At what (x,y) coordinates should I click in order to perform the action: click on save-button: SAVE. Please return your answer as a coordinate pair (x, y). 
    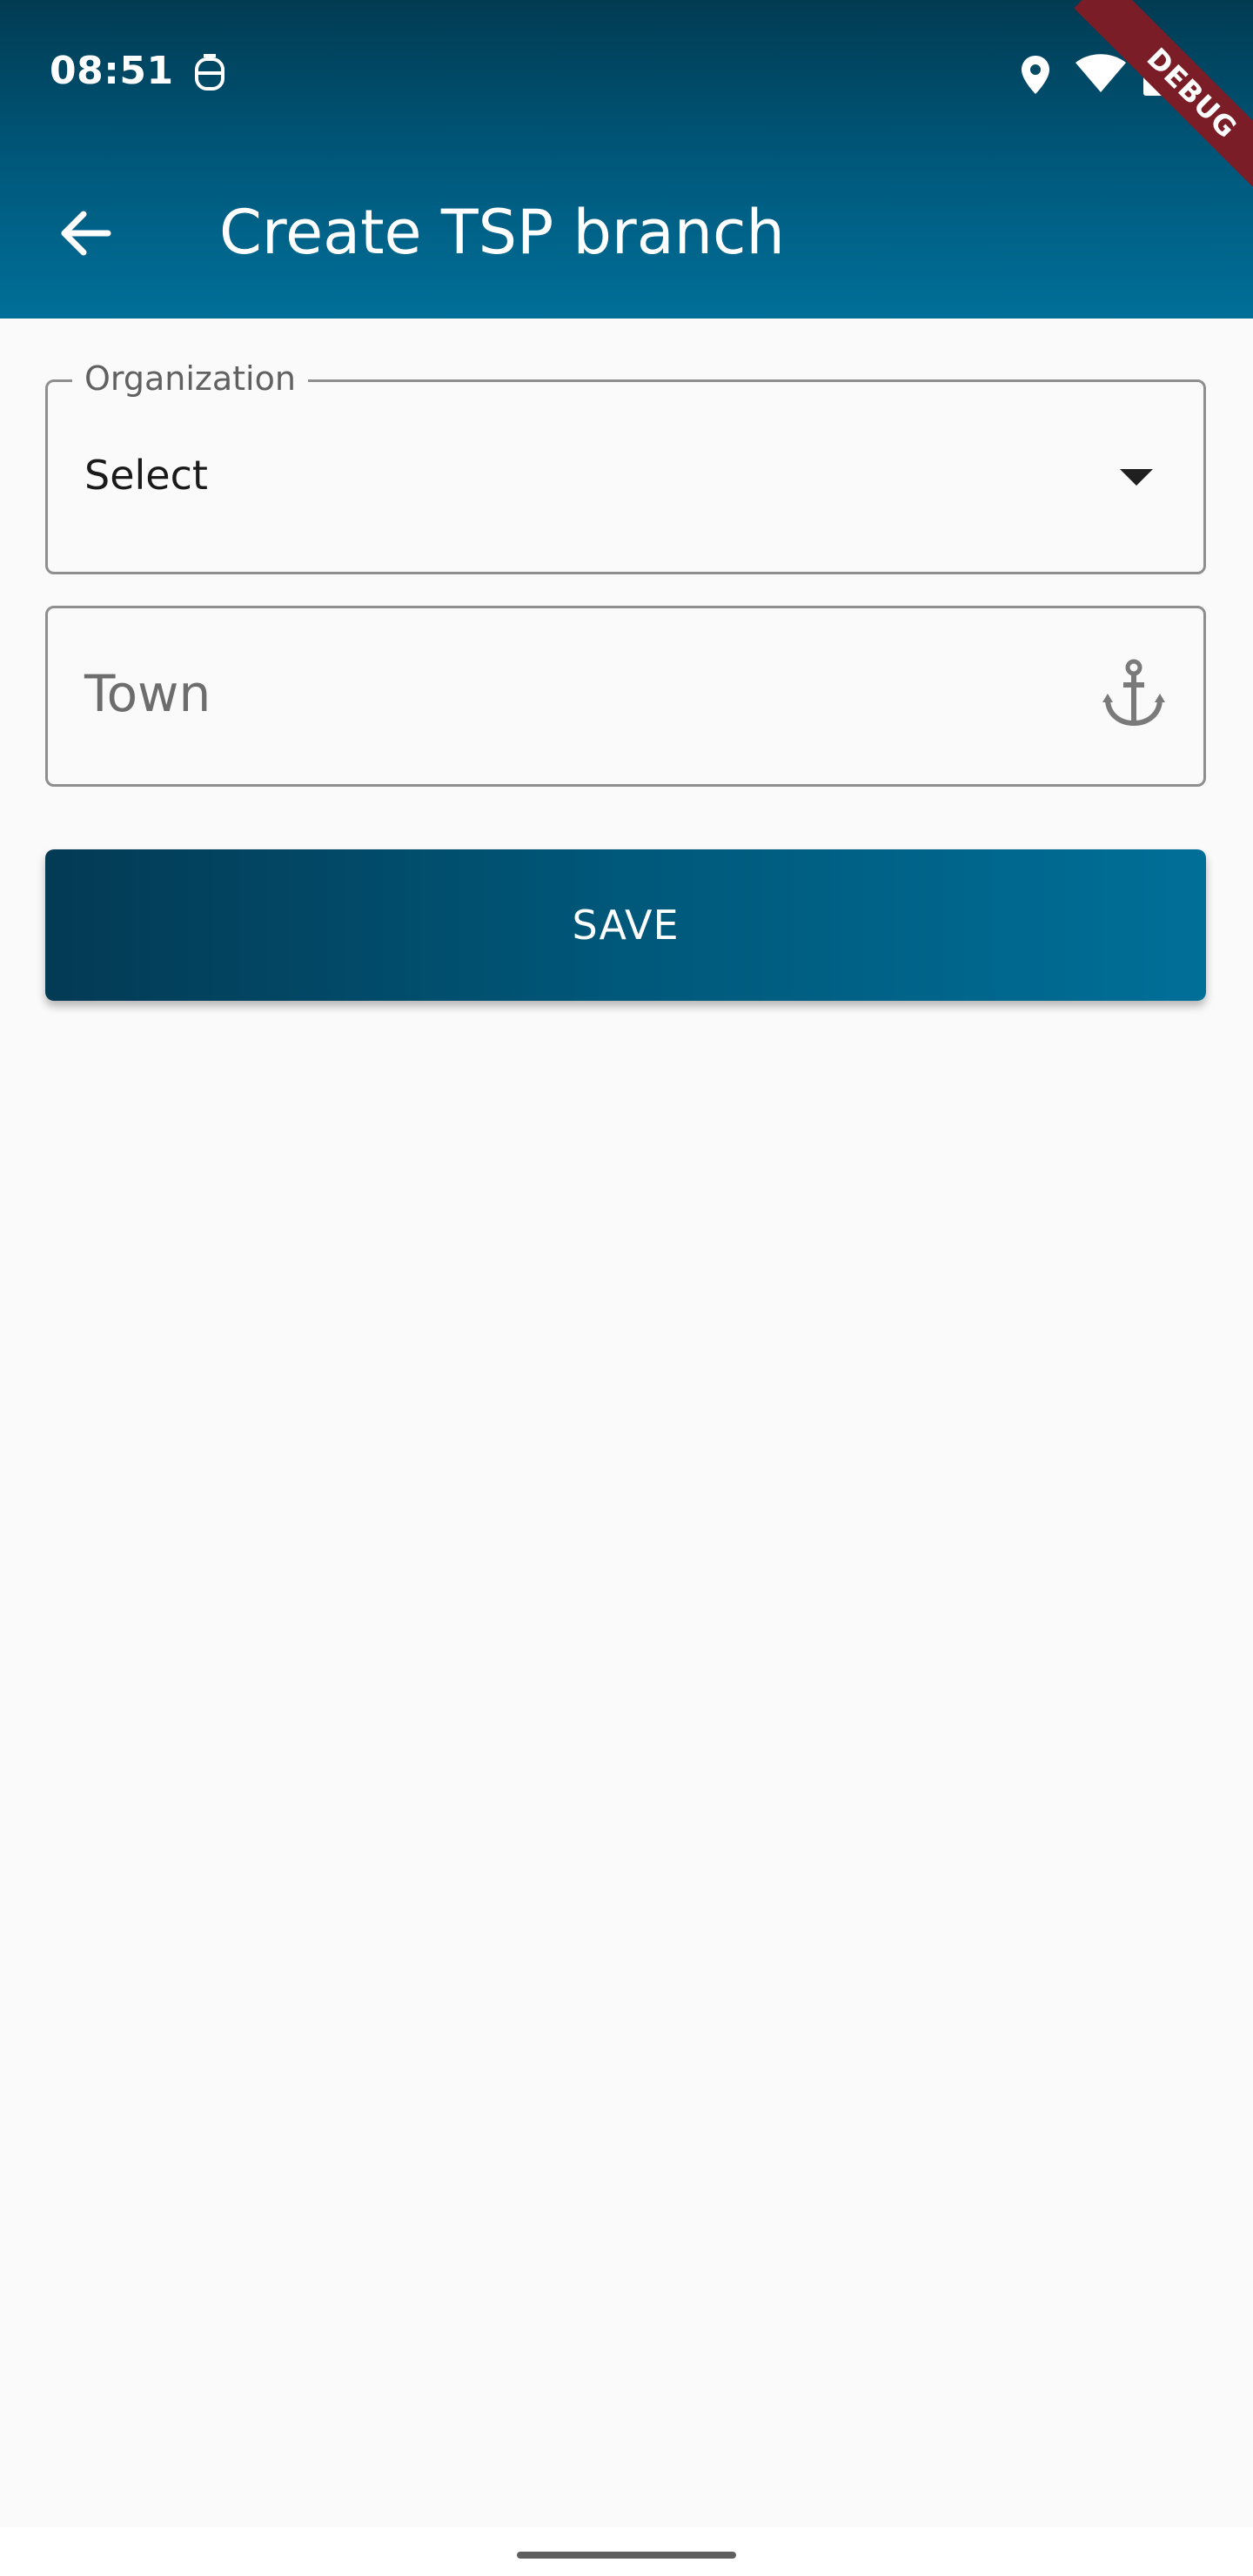
    Looking at the image, I should click on (625, 925).